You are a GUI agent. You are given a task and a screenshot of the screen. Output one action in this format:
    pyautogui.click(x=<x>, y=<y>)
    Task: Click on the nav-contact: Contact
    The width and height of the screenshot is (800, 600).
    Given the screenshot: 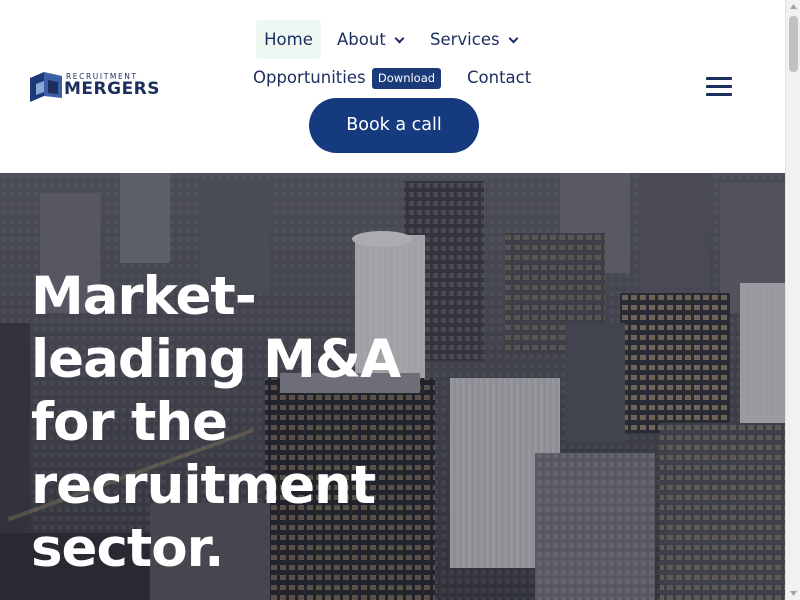 What is the action you would take?
    pyautogui.click(x=499, y=78)
    